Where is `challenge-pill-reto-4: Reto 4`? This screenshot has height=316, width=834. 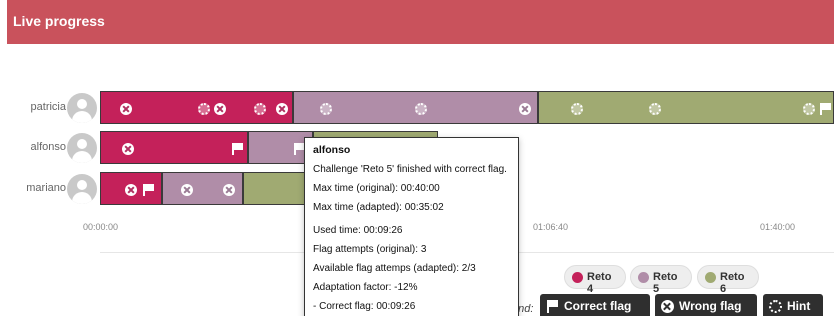 challenge-pill-reto-4: Reto 4 is located at coordinates (595, 280).